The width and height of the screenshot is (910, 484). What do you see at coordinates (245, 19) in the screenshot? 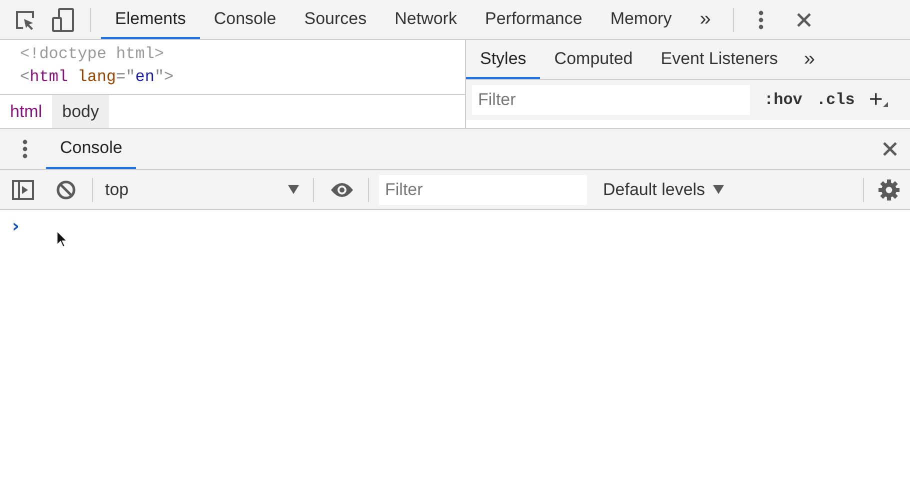
I see `panel-tab: Console` at bounding box center [245, 19].